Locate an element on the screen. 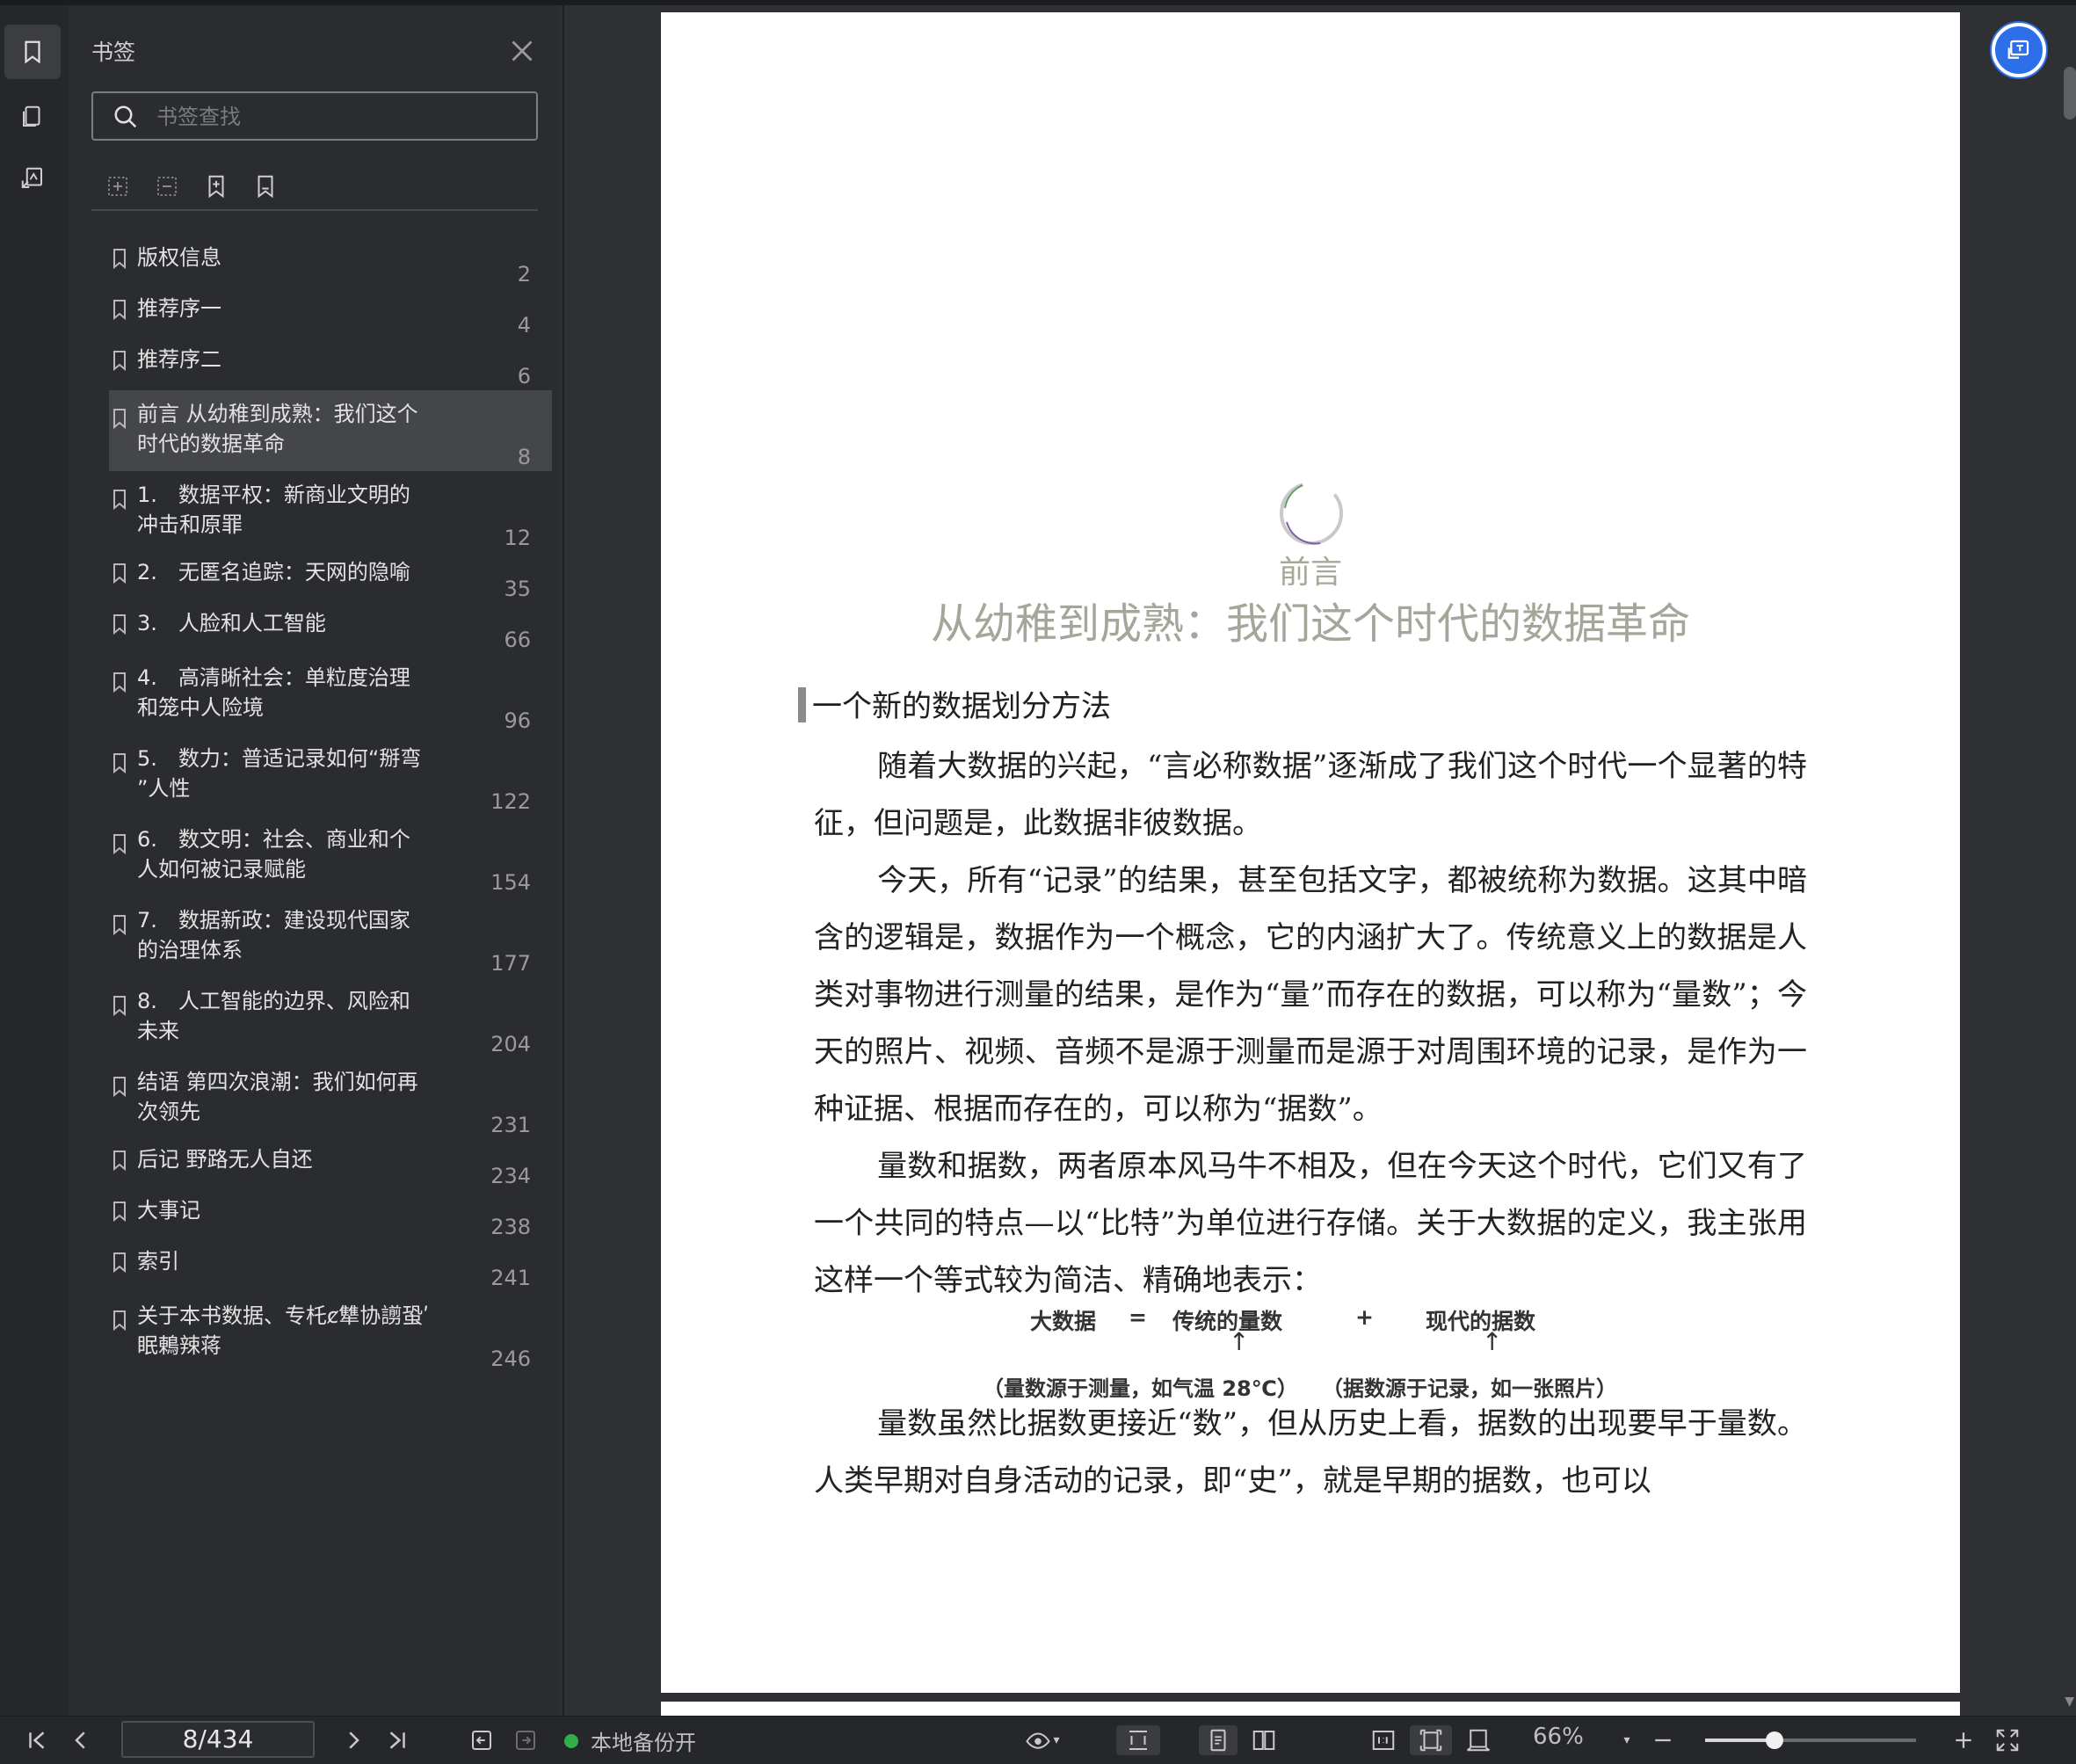 Image resolution: width=2076 pixels, height=1764 pixels. scroll-mode-icon is located at coordinates (1138, 1740).